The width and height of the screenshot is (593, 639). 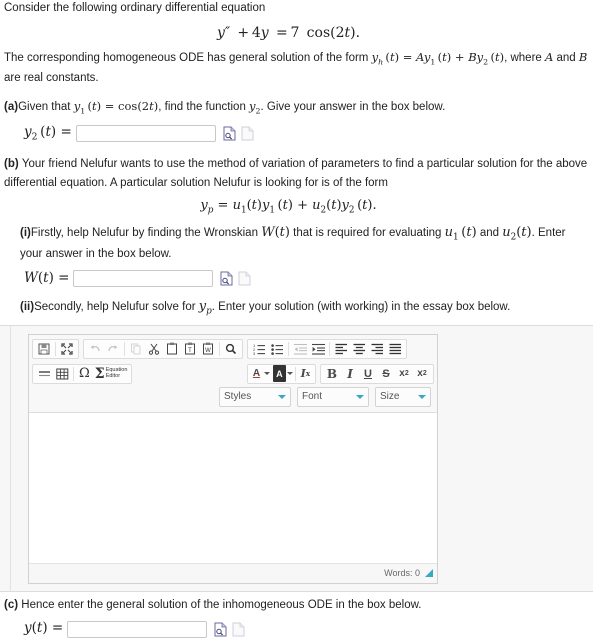 I want to click on superscript-icon: x2, so click(x=422, y=373).